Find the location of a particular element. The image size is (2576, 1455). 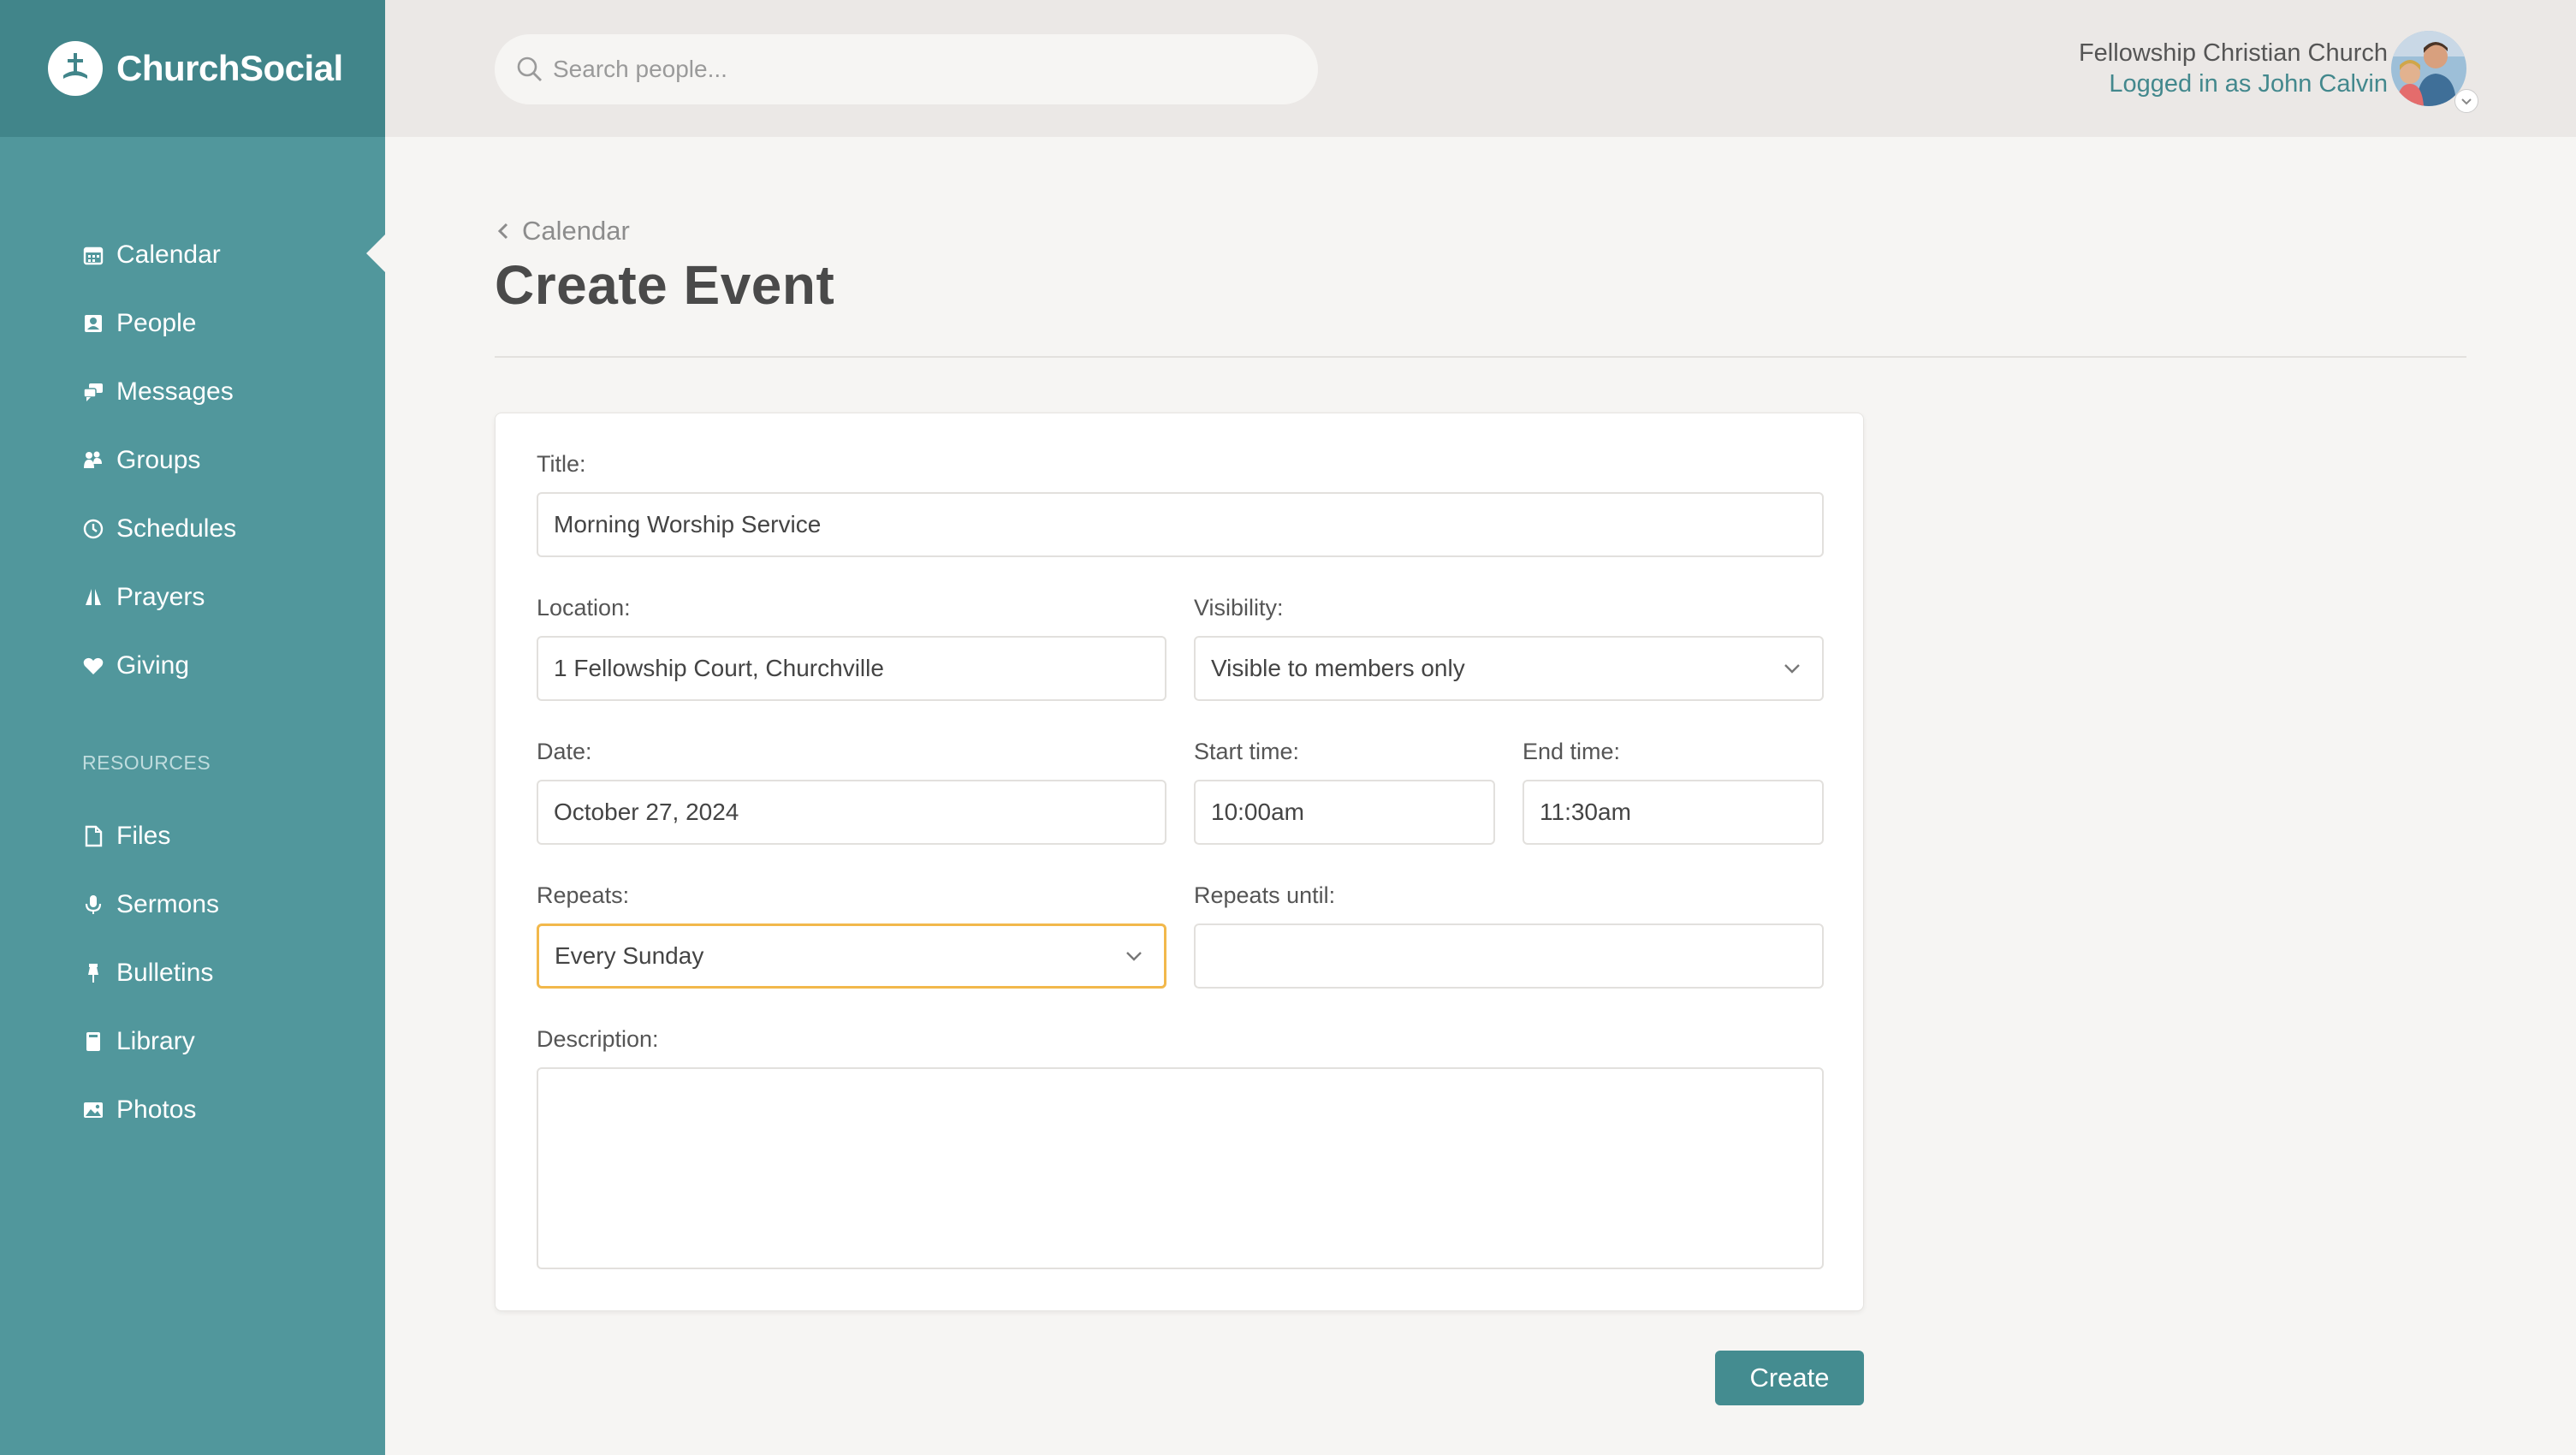

sidebar-item-files: Files is located at coordinates (192, 836).